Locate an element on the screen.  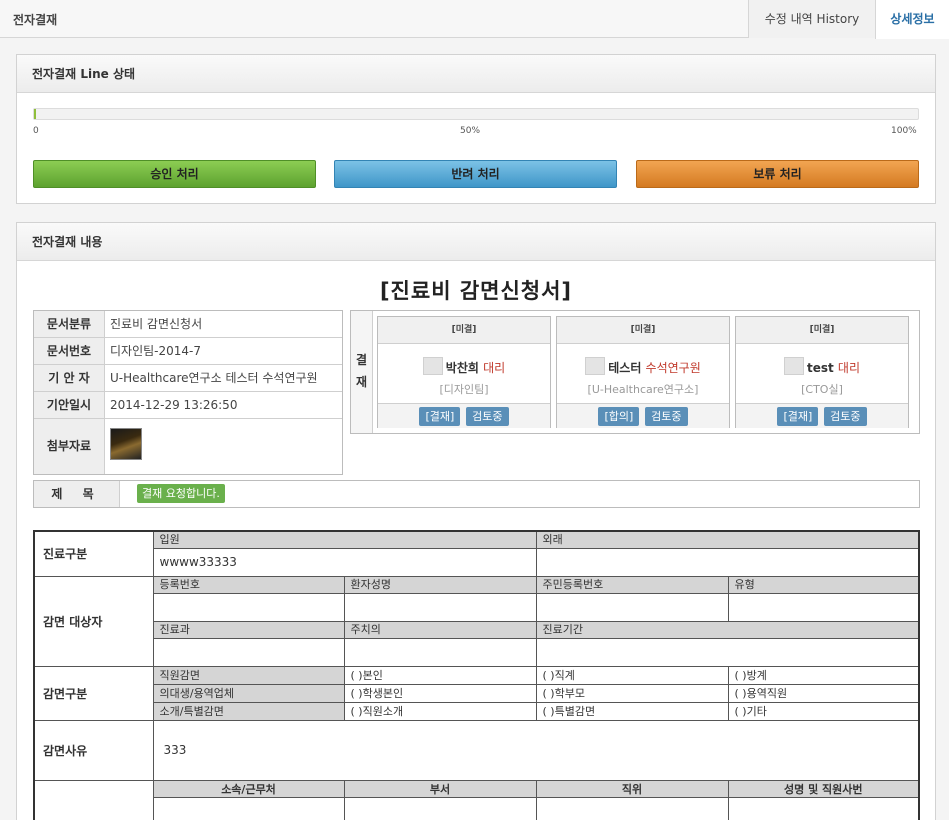
resident-no-header: 주민등록번호 is located at coordinates (632, 584).